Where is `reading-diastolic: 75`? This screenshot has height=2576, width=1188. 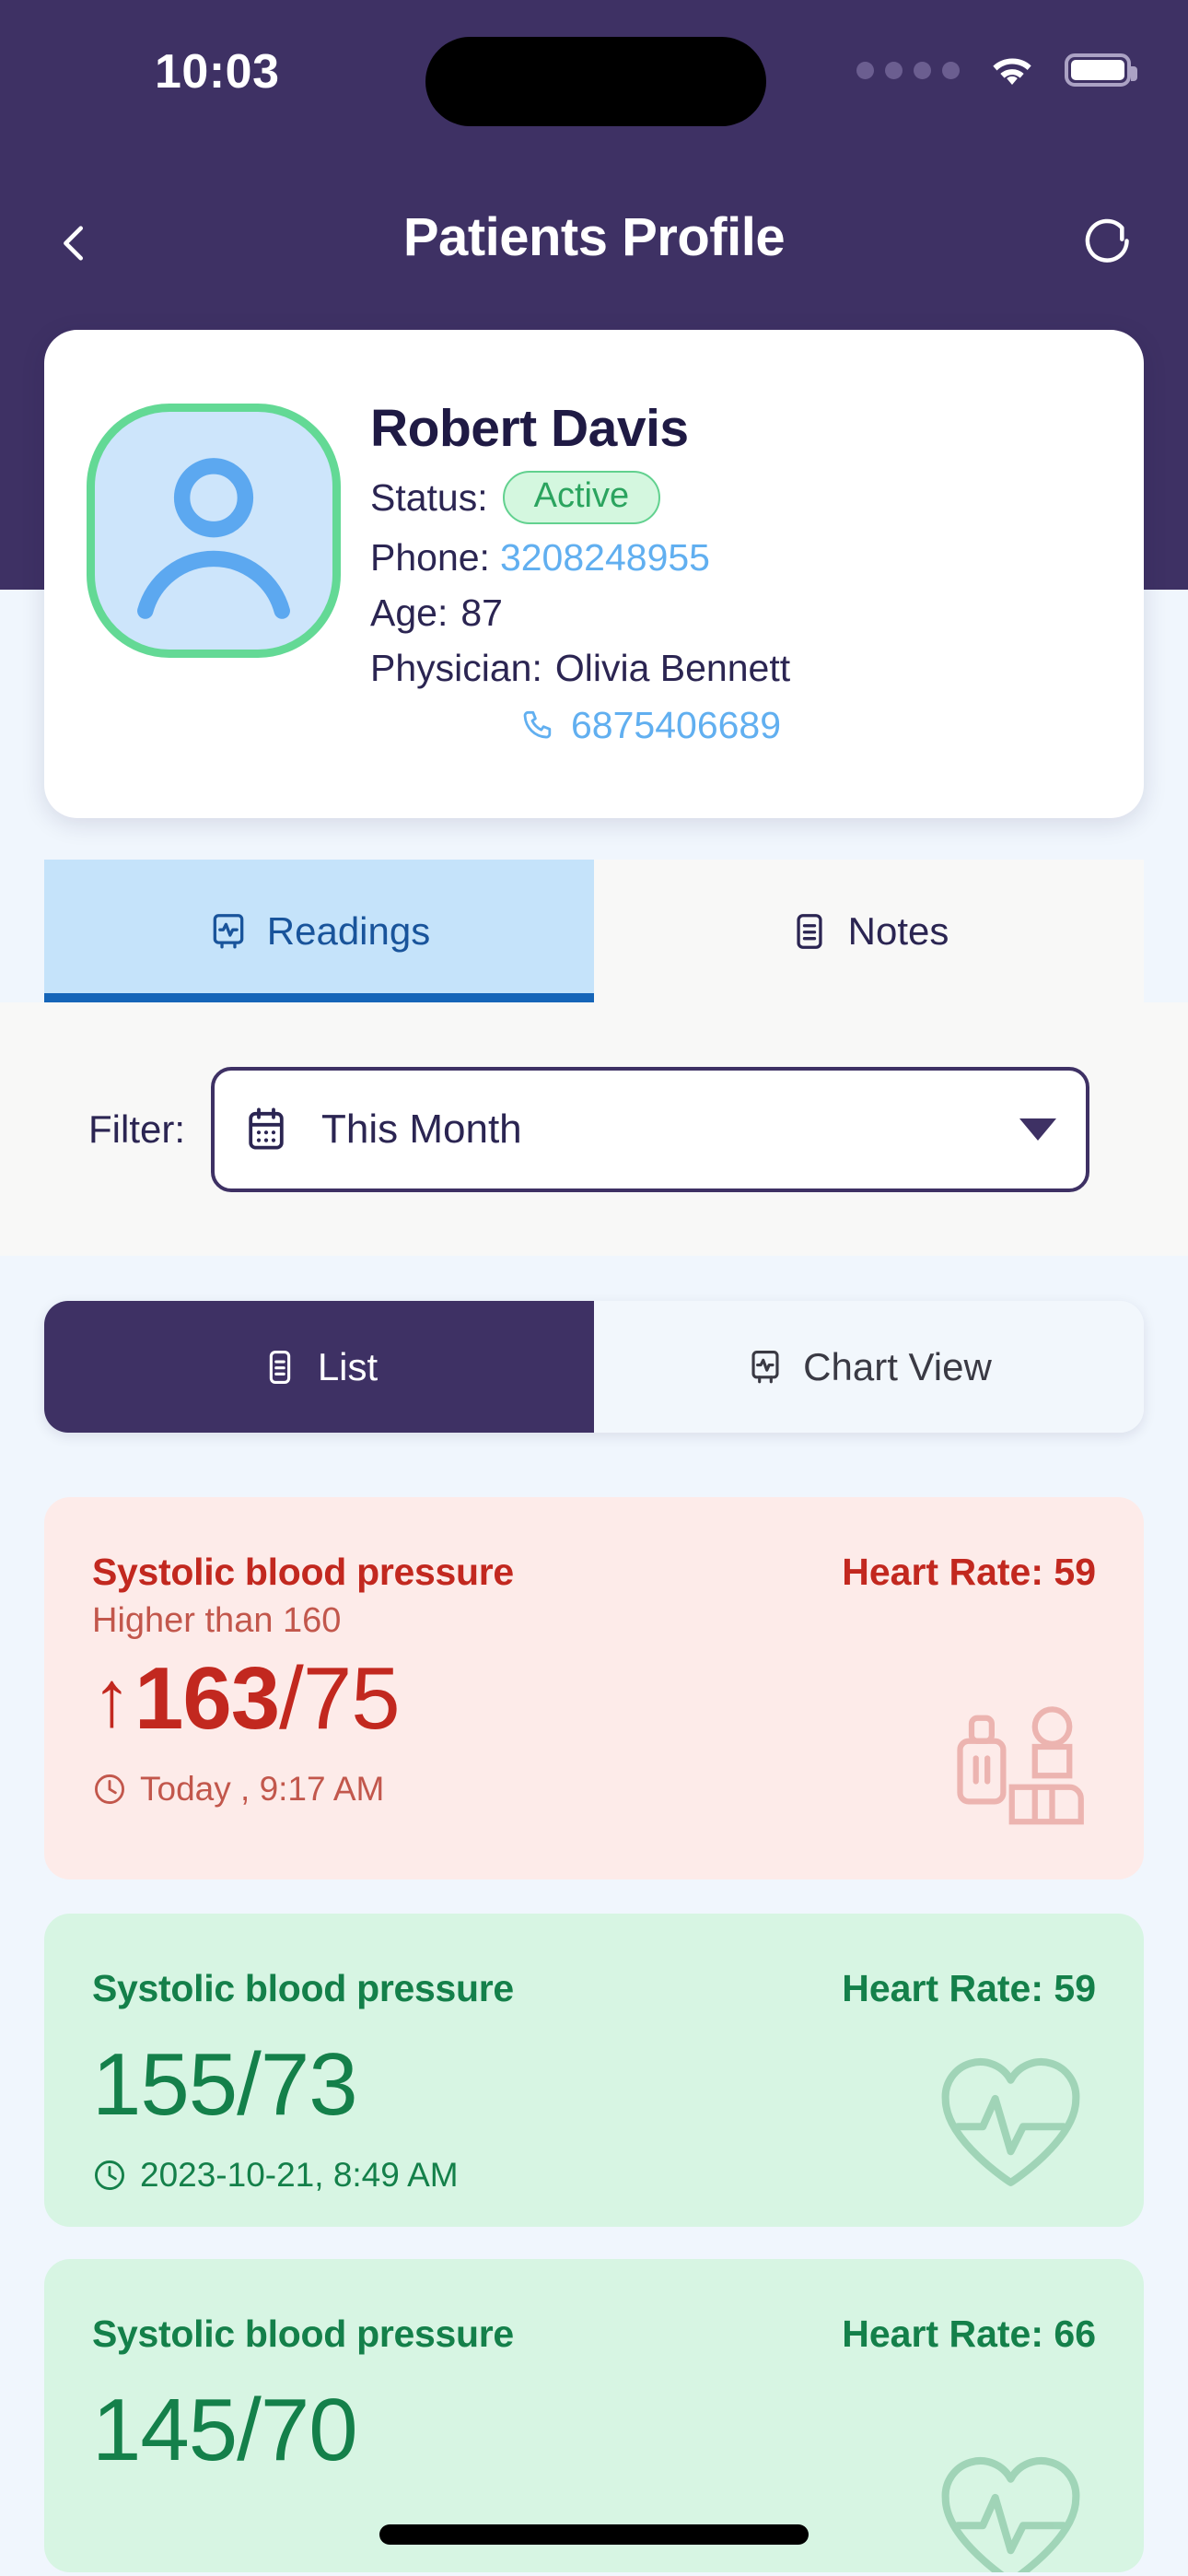 reading-diastolic: 75 is located at coordinates (352, 1698).